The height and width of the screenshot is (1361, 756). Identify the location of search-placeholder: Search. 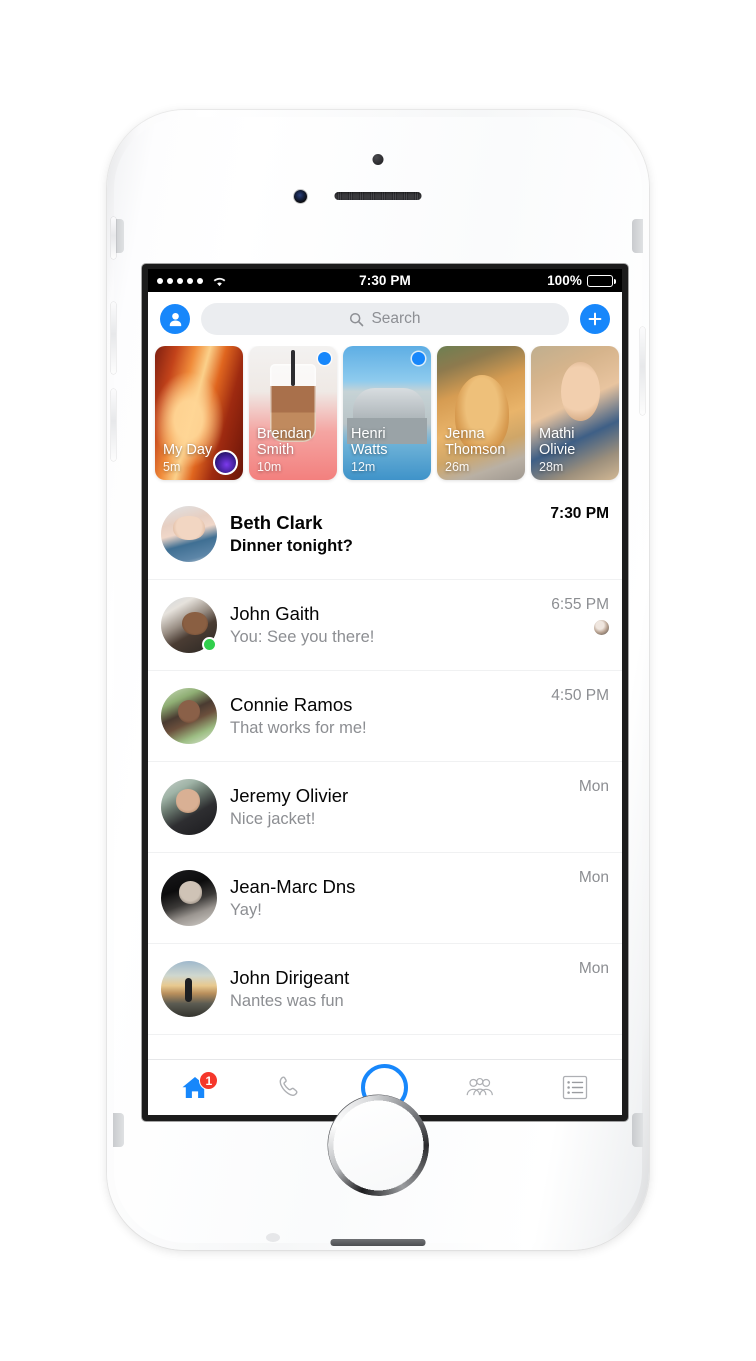
(396, 318).